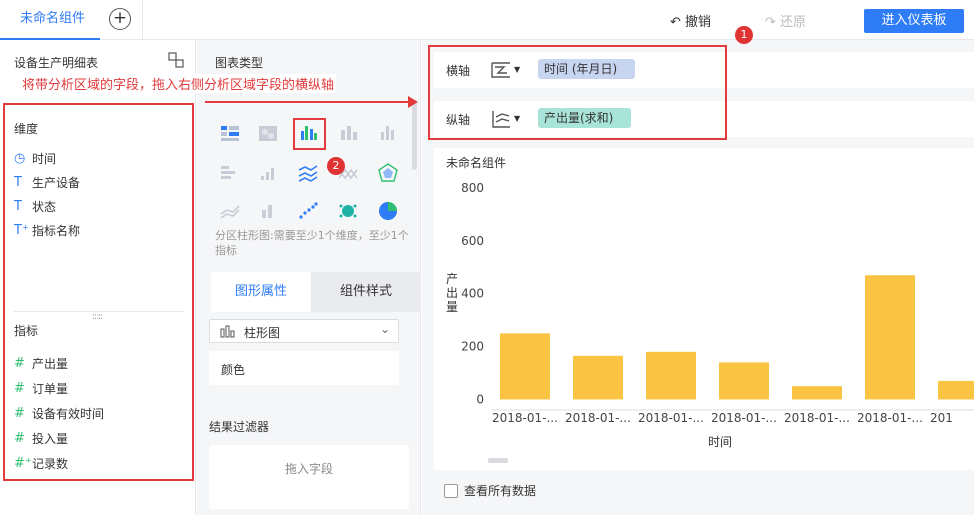 The height and width of the screenshot is (515, 974). Describe the element at coordinates (336, 166) in the screenshot. I see `annotation-badge-2: 2` at that location.